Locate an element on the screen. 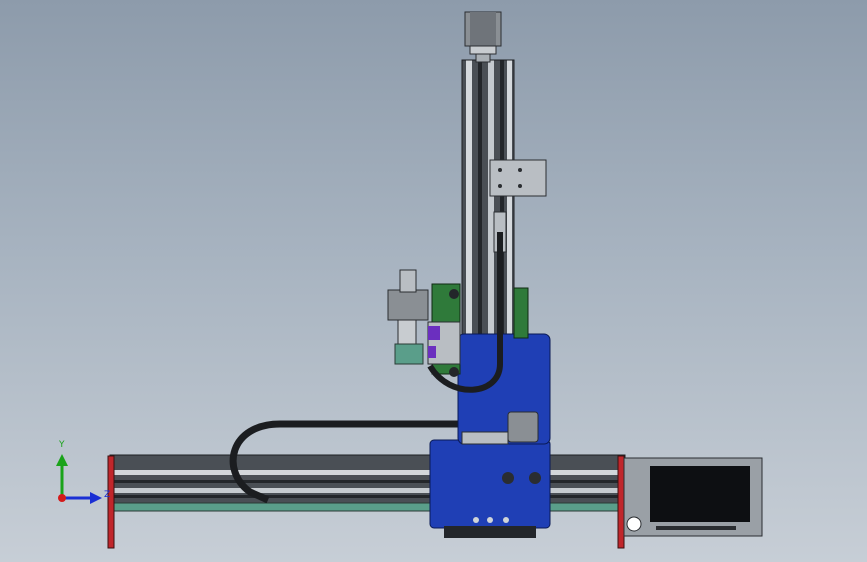 The height and width of the screenshot is (562, 867). right-end-plate is located at coordinates (621, 502).